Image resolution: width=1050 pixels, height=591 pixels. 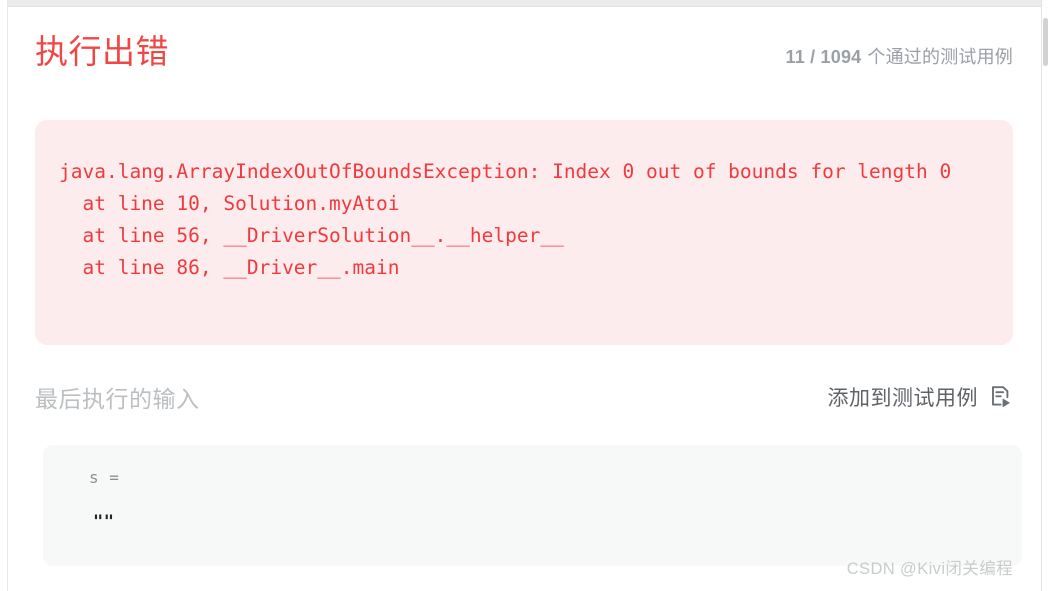 What do you see at coordinates (1045, 42) in the screenshot?
I see `vertical-scrollbar-thumb` at bounding box center [1045, 42].